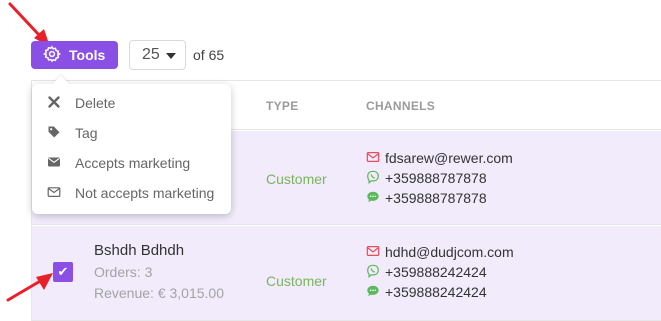  What do you see at coordinates (54, 133) in the screenshot?
I see `tag-icon` at bounding box center [54, 133].